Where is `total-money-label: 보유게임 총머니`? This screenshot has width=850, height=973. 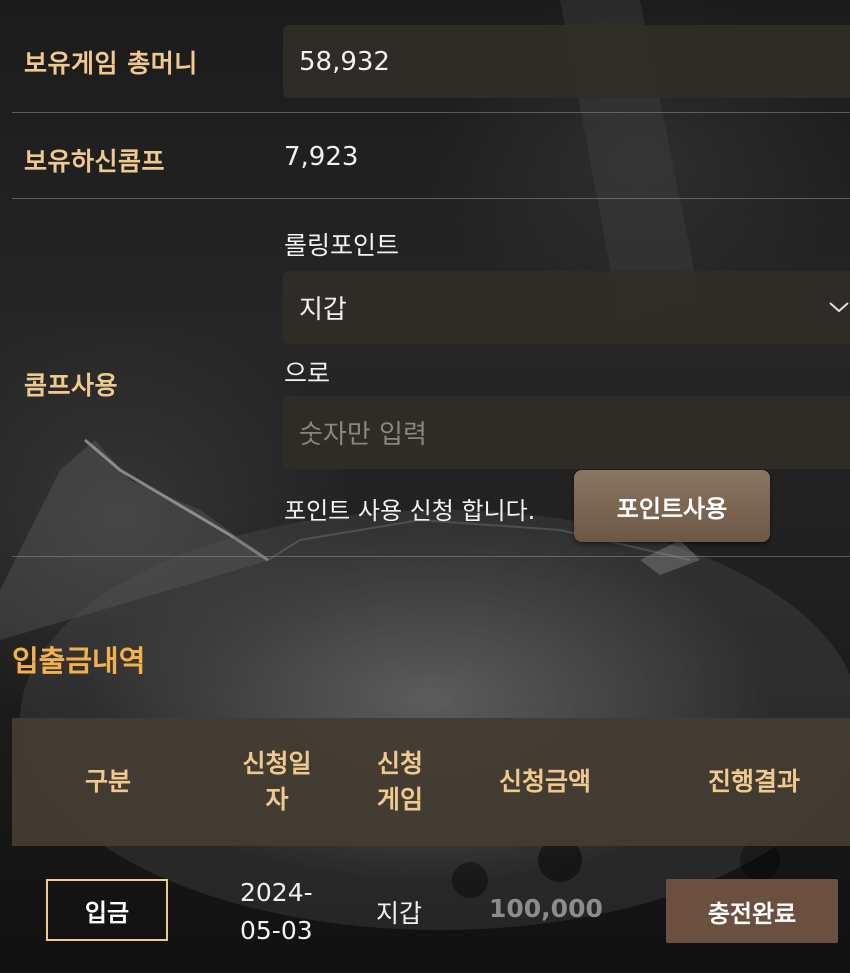 total-money-label: 보유게임 총머니 is located at coordinates (111, 63).